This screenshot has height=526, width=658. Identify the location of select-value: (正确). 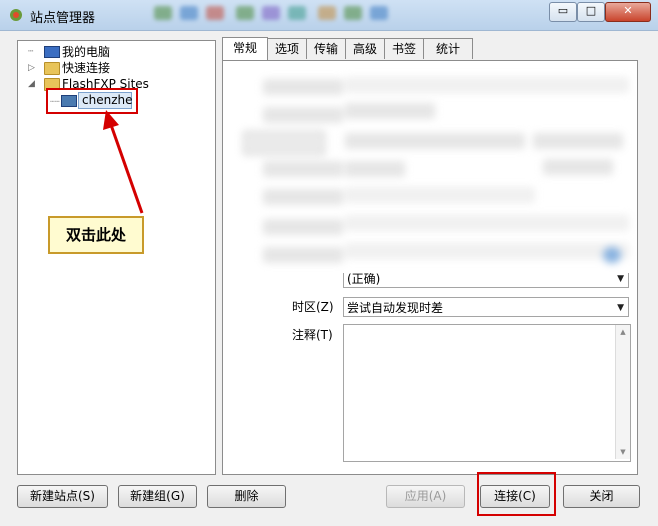
(364, 279).